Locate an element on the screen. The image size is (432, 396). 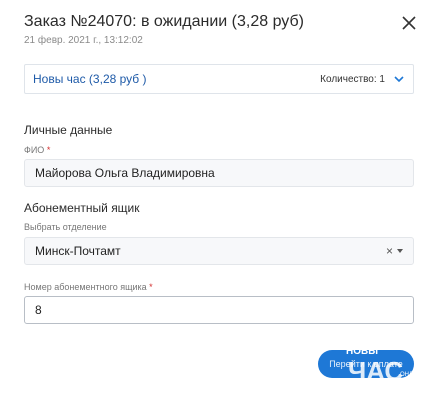
product-row: Новы час (3,28 руб ) Количество: 1 is located at coordinates (219, 79).